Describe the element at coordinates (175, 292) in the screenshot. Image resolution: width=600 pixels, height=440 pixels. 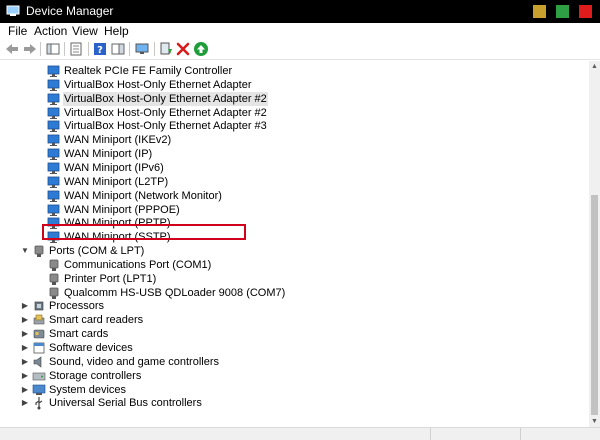
I see `tree-item-label: Qualcomm HS-USB QDLoader 9008 (COM7)` at that location.